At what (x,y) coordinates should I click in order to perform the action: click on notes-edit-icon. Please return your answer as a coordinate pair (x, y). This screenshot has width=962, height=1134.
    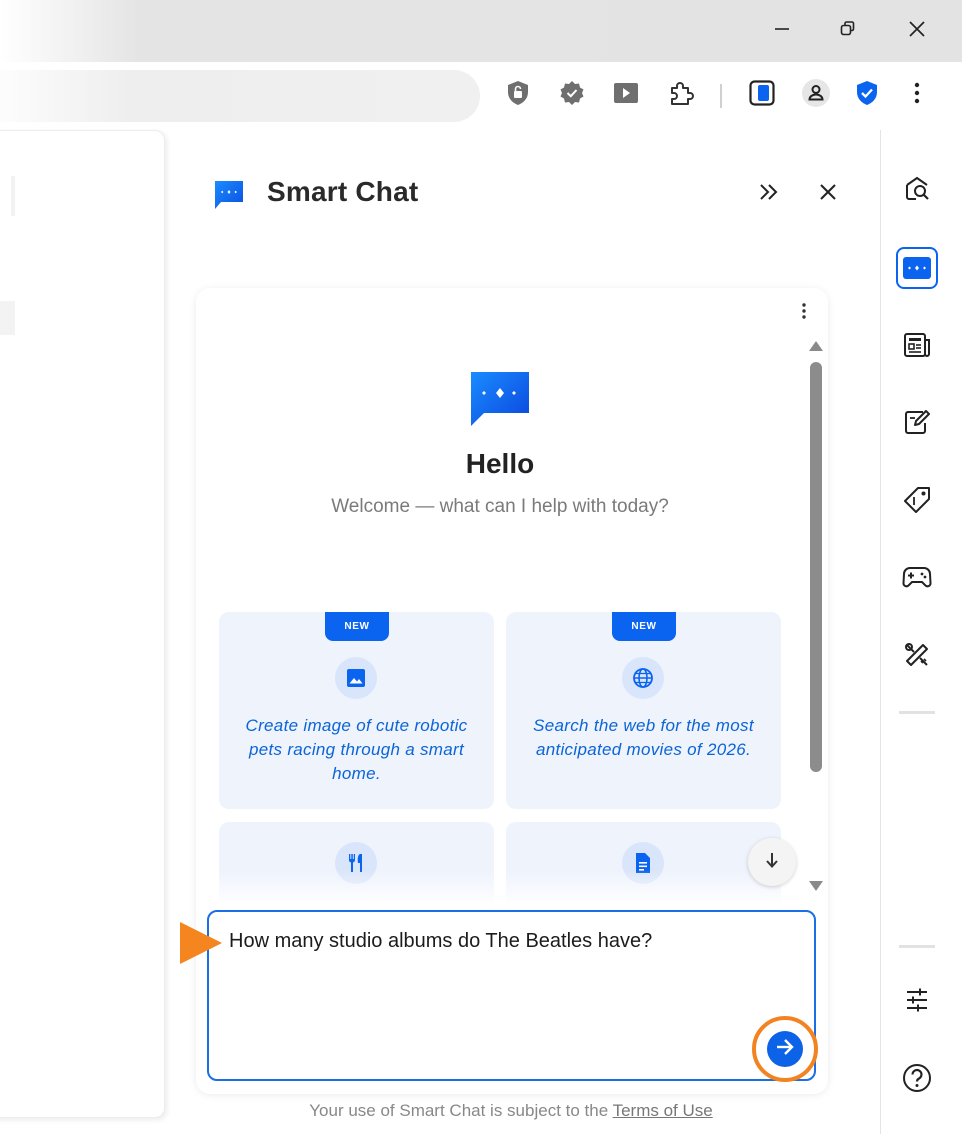
    Looking at the image, I should click on (917, 424).